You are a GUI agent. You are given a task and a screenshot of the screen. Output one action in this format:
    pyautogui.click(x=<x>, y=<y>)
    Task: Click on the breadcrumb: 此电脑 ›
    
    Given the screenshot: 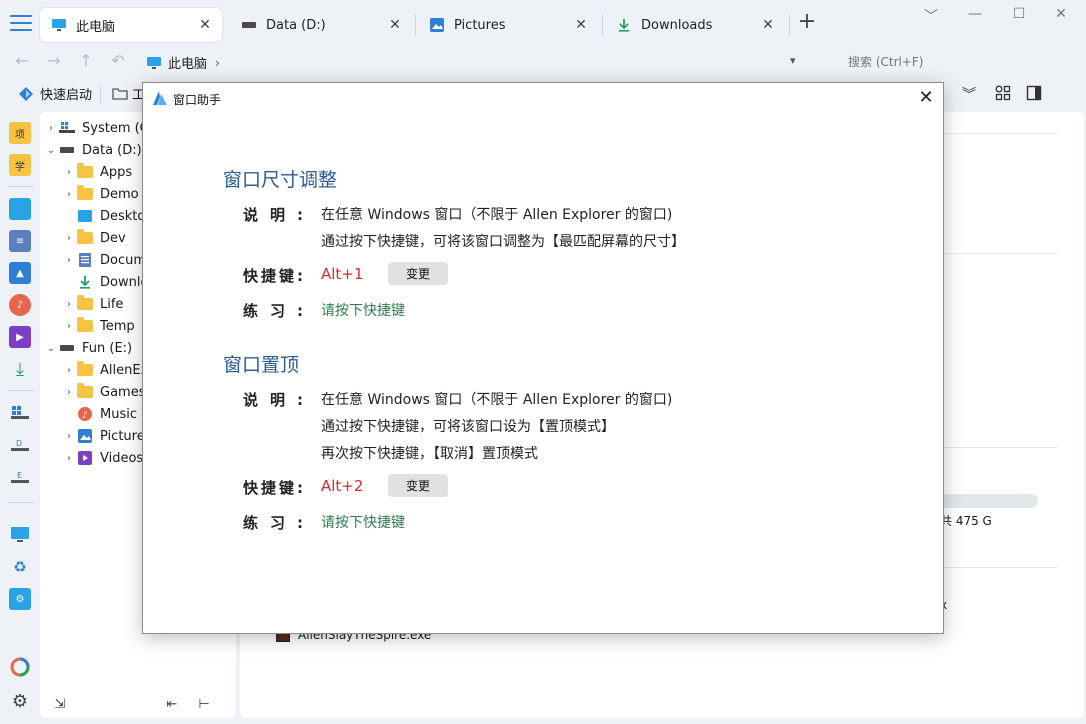 What is the action you would take?
    pyautogui.click(x=183, y=62)
    